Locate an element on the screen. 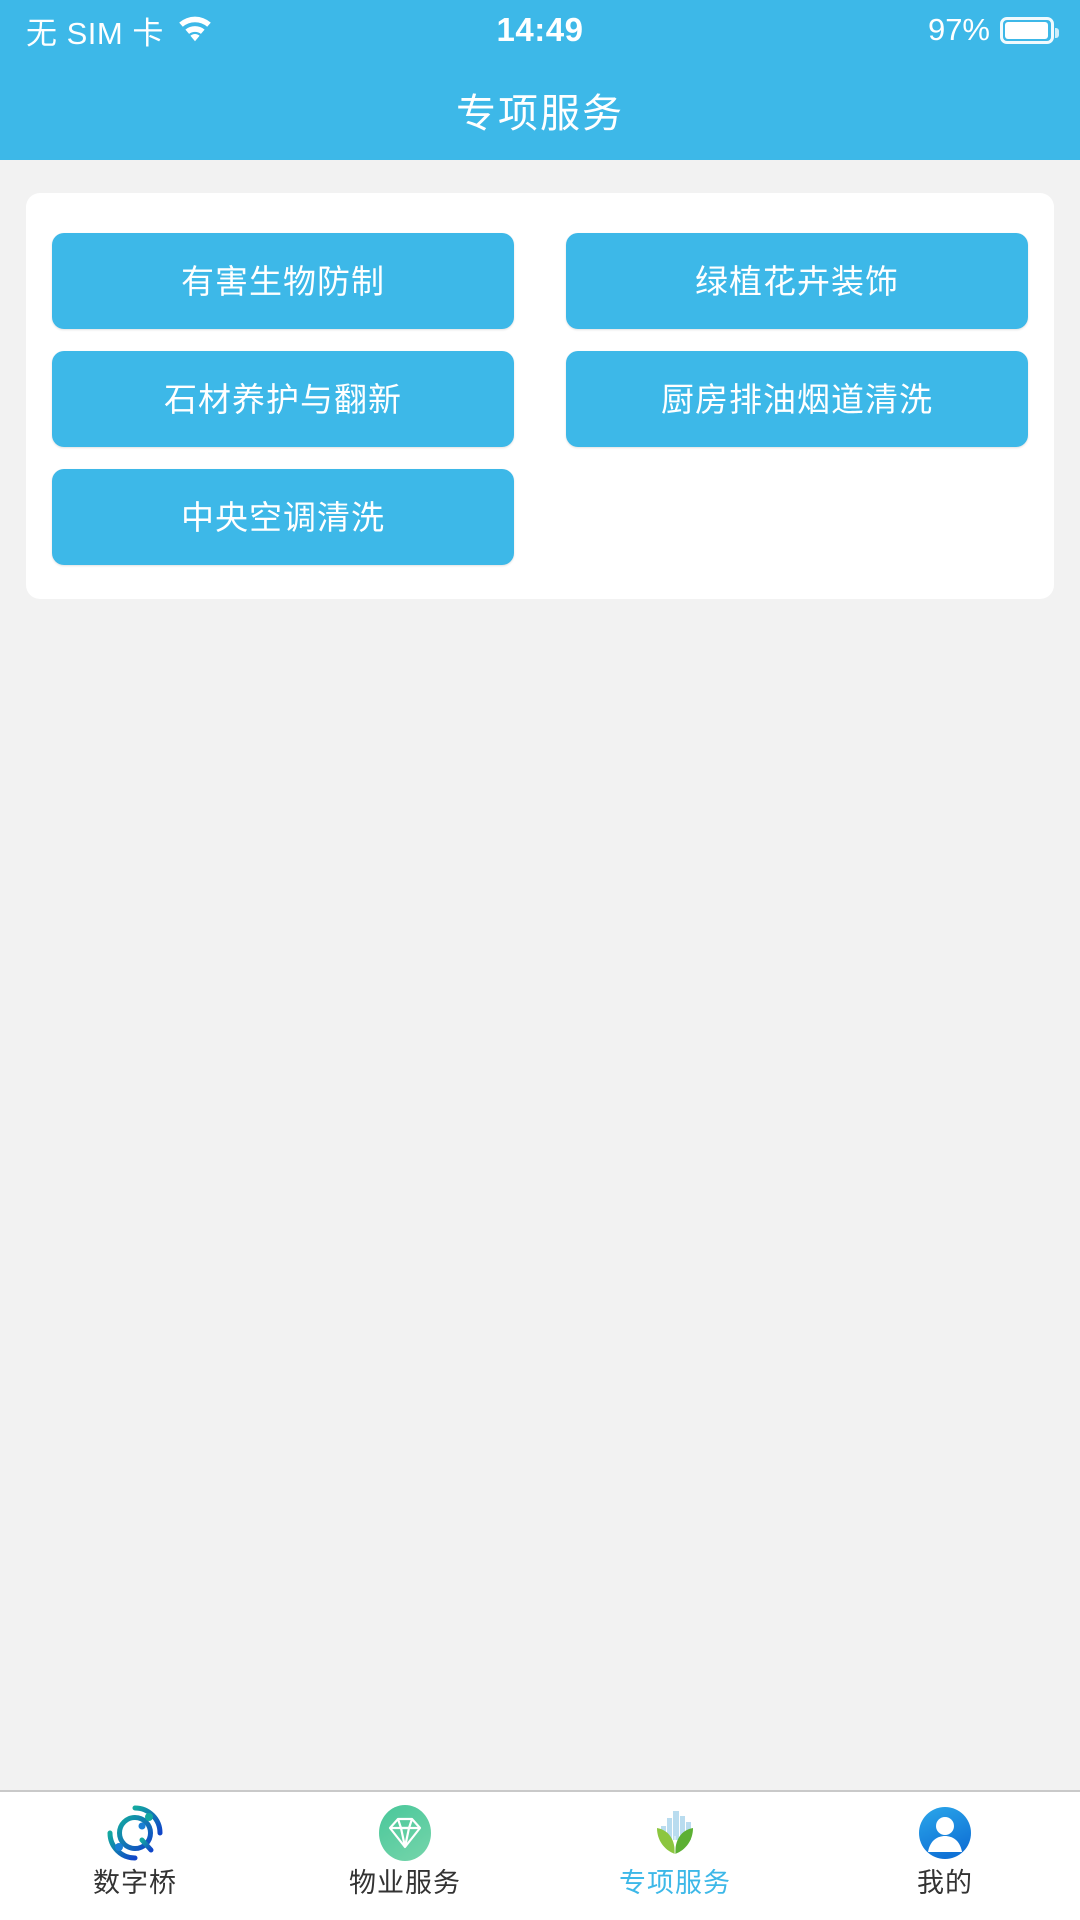 The height and width of the screenshot is (1920, 1080). page-title: 专项服务 is located at coordinates (540, 114).